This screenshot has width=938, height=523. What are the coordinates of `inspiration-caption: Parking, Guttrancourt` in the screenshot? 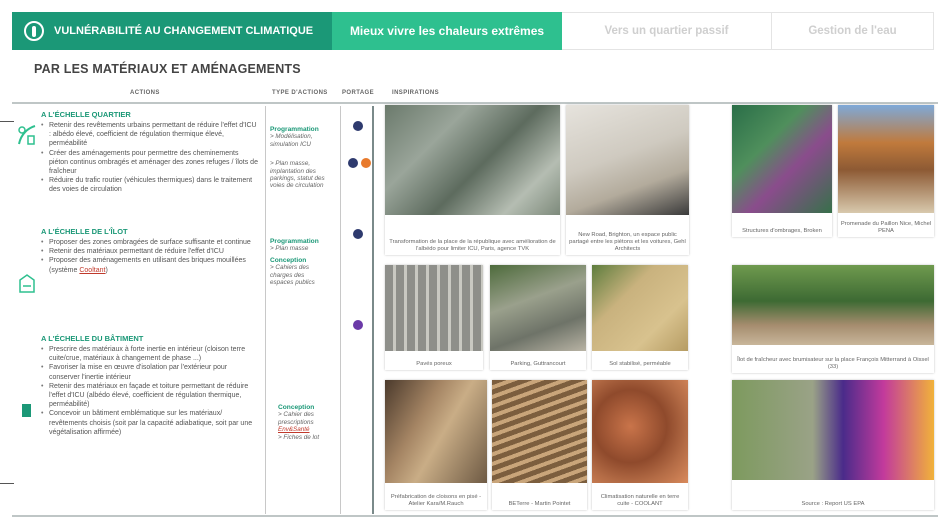 It's located at (538, 364).